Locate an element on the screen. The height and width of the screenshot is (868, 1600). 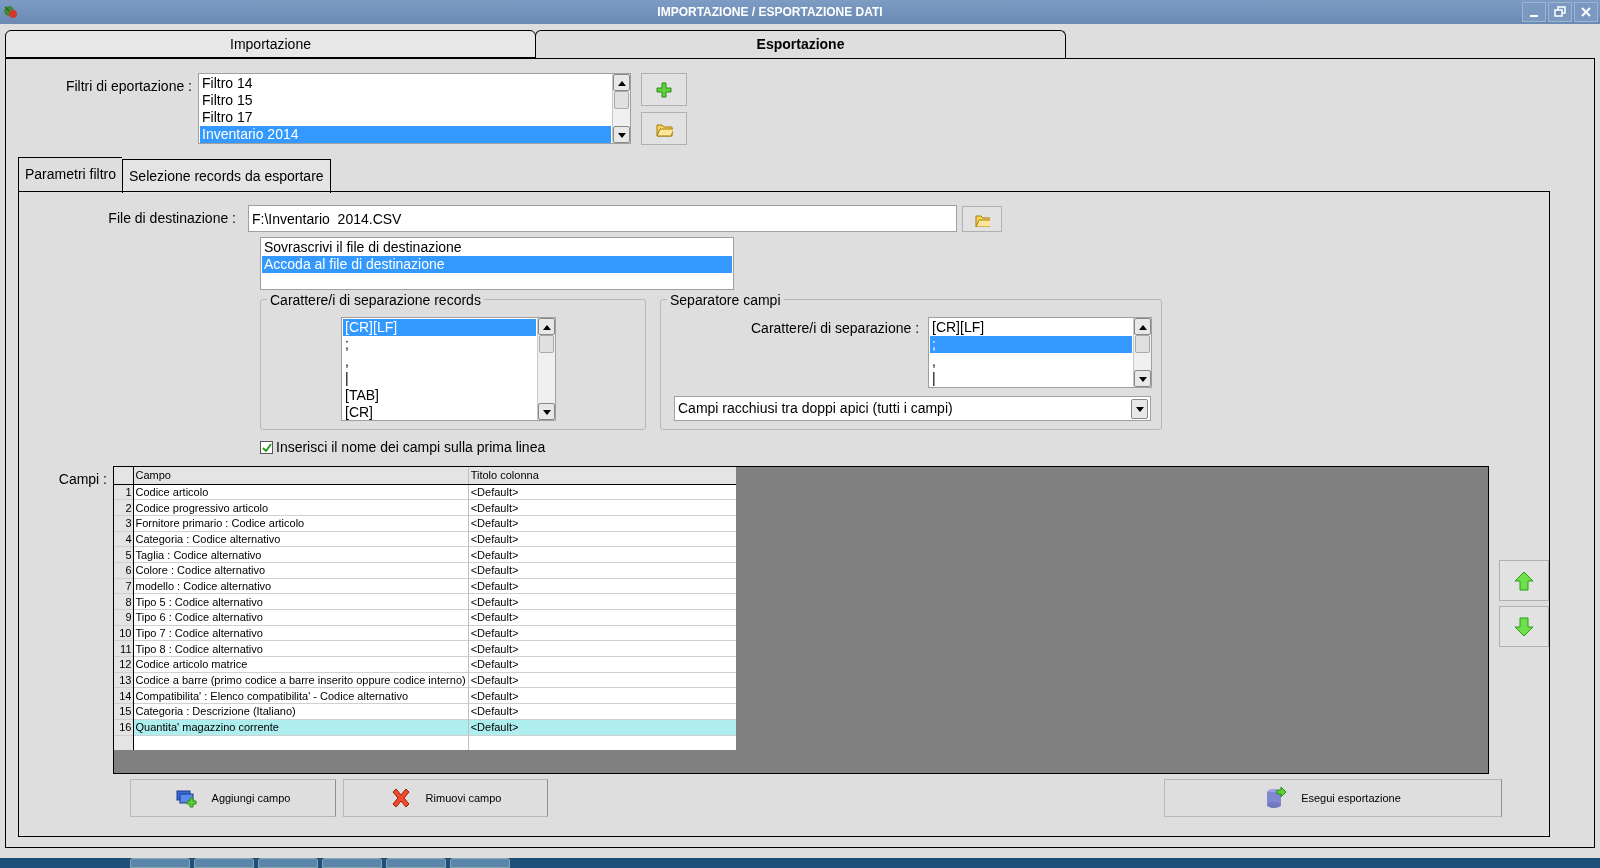
database-export-icon is located at coordinates (1276, 798).